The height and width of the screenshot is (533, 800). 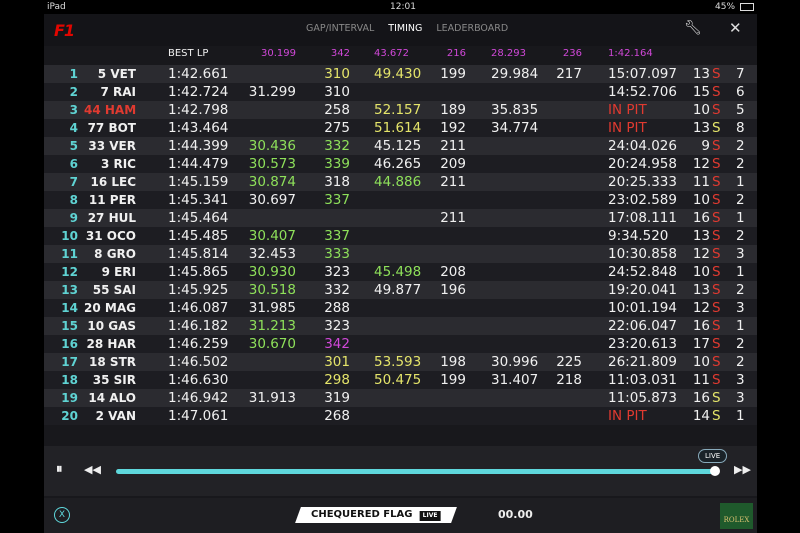 I want to click on sector2-time: 52.157, so click(x=398, y=110).